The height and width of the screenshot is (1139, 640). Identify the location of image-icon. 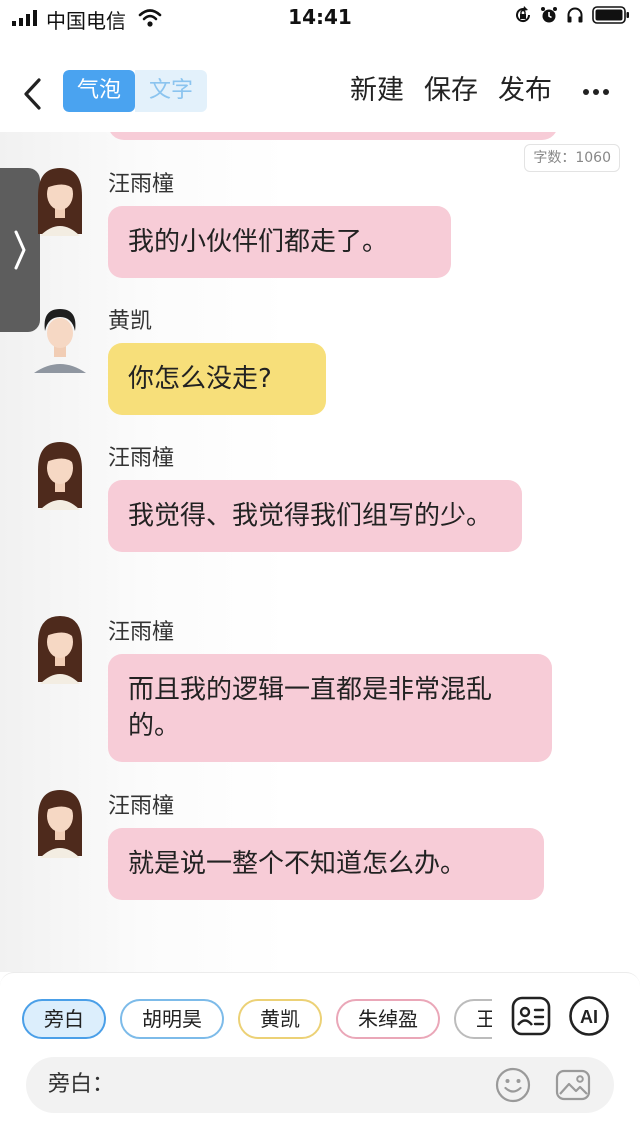
(573, 1085).